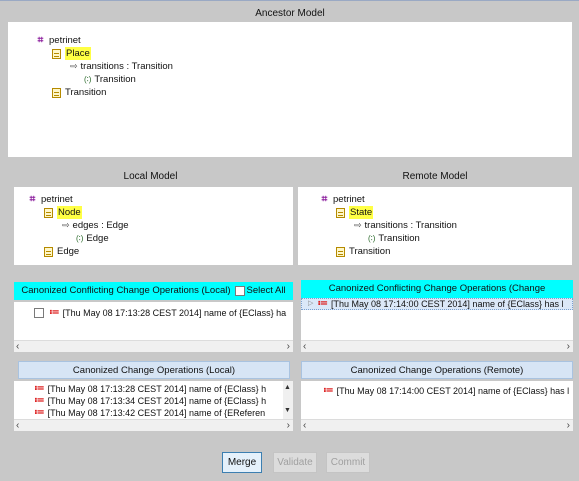 The width and height of the screenshot is (579, 481). I want to click on commit-button: Commit, so click(348, 462).